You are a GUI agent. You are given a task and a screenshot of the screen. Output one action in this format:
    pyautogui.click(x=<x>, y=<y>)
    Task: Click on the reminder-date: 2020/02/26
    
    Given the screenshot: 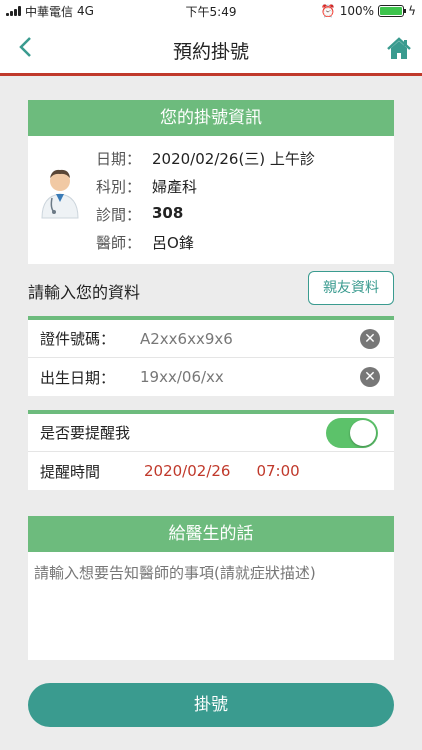 What is the action you would take?
    pyautogui.click(x=187, y=471)
    